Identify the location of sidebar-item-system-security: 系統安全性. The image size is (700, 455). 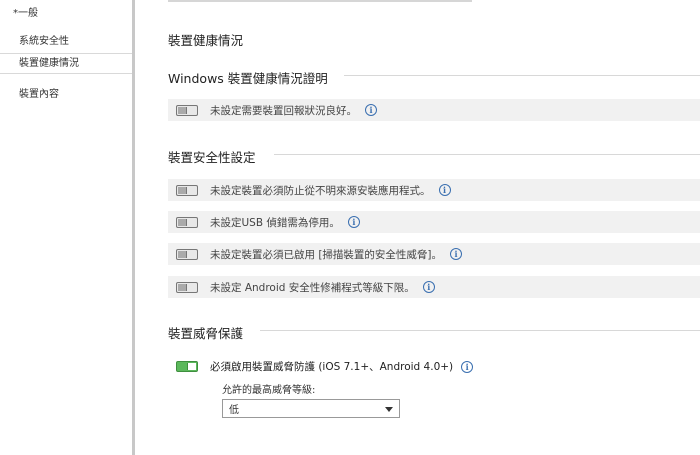
(44, 39).